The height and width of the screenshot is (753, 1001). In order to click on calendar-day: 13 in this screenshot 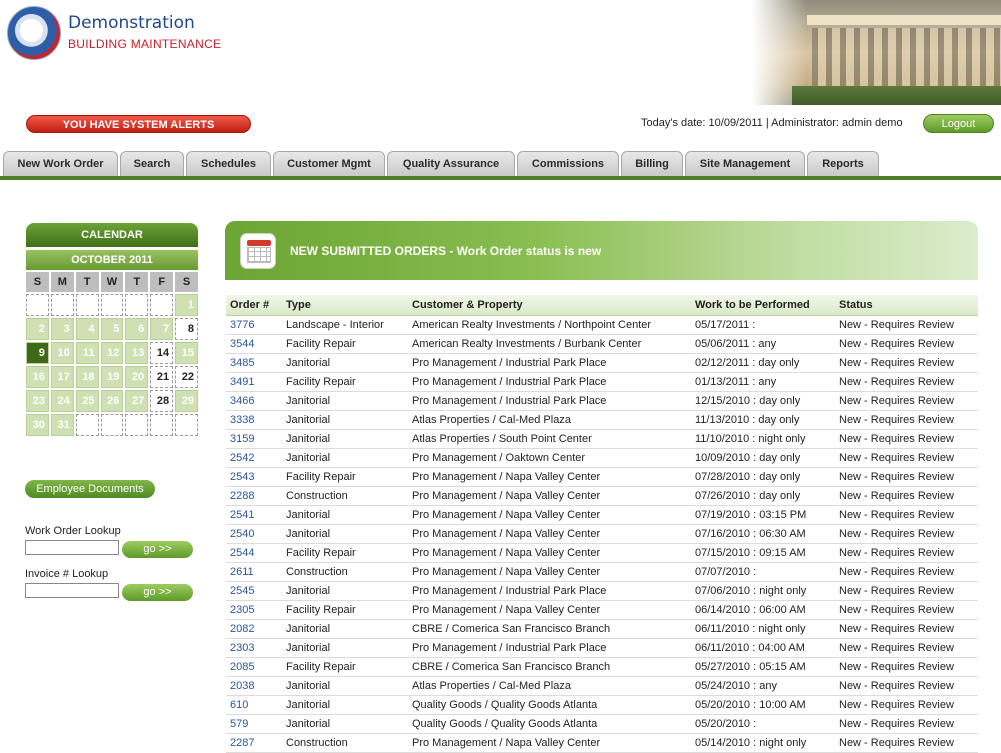, I will do `click(137, 353)`.